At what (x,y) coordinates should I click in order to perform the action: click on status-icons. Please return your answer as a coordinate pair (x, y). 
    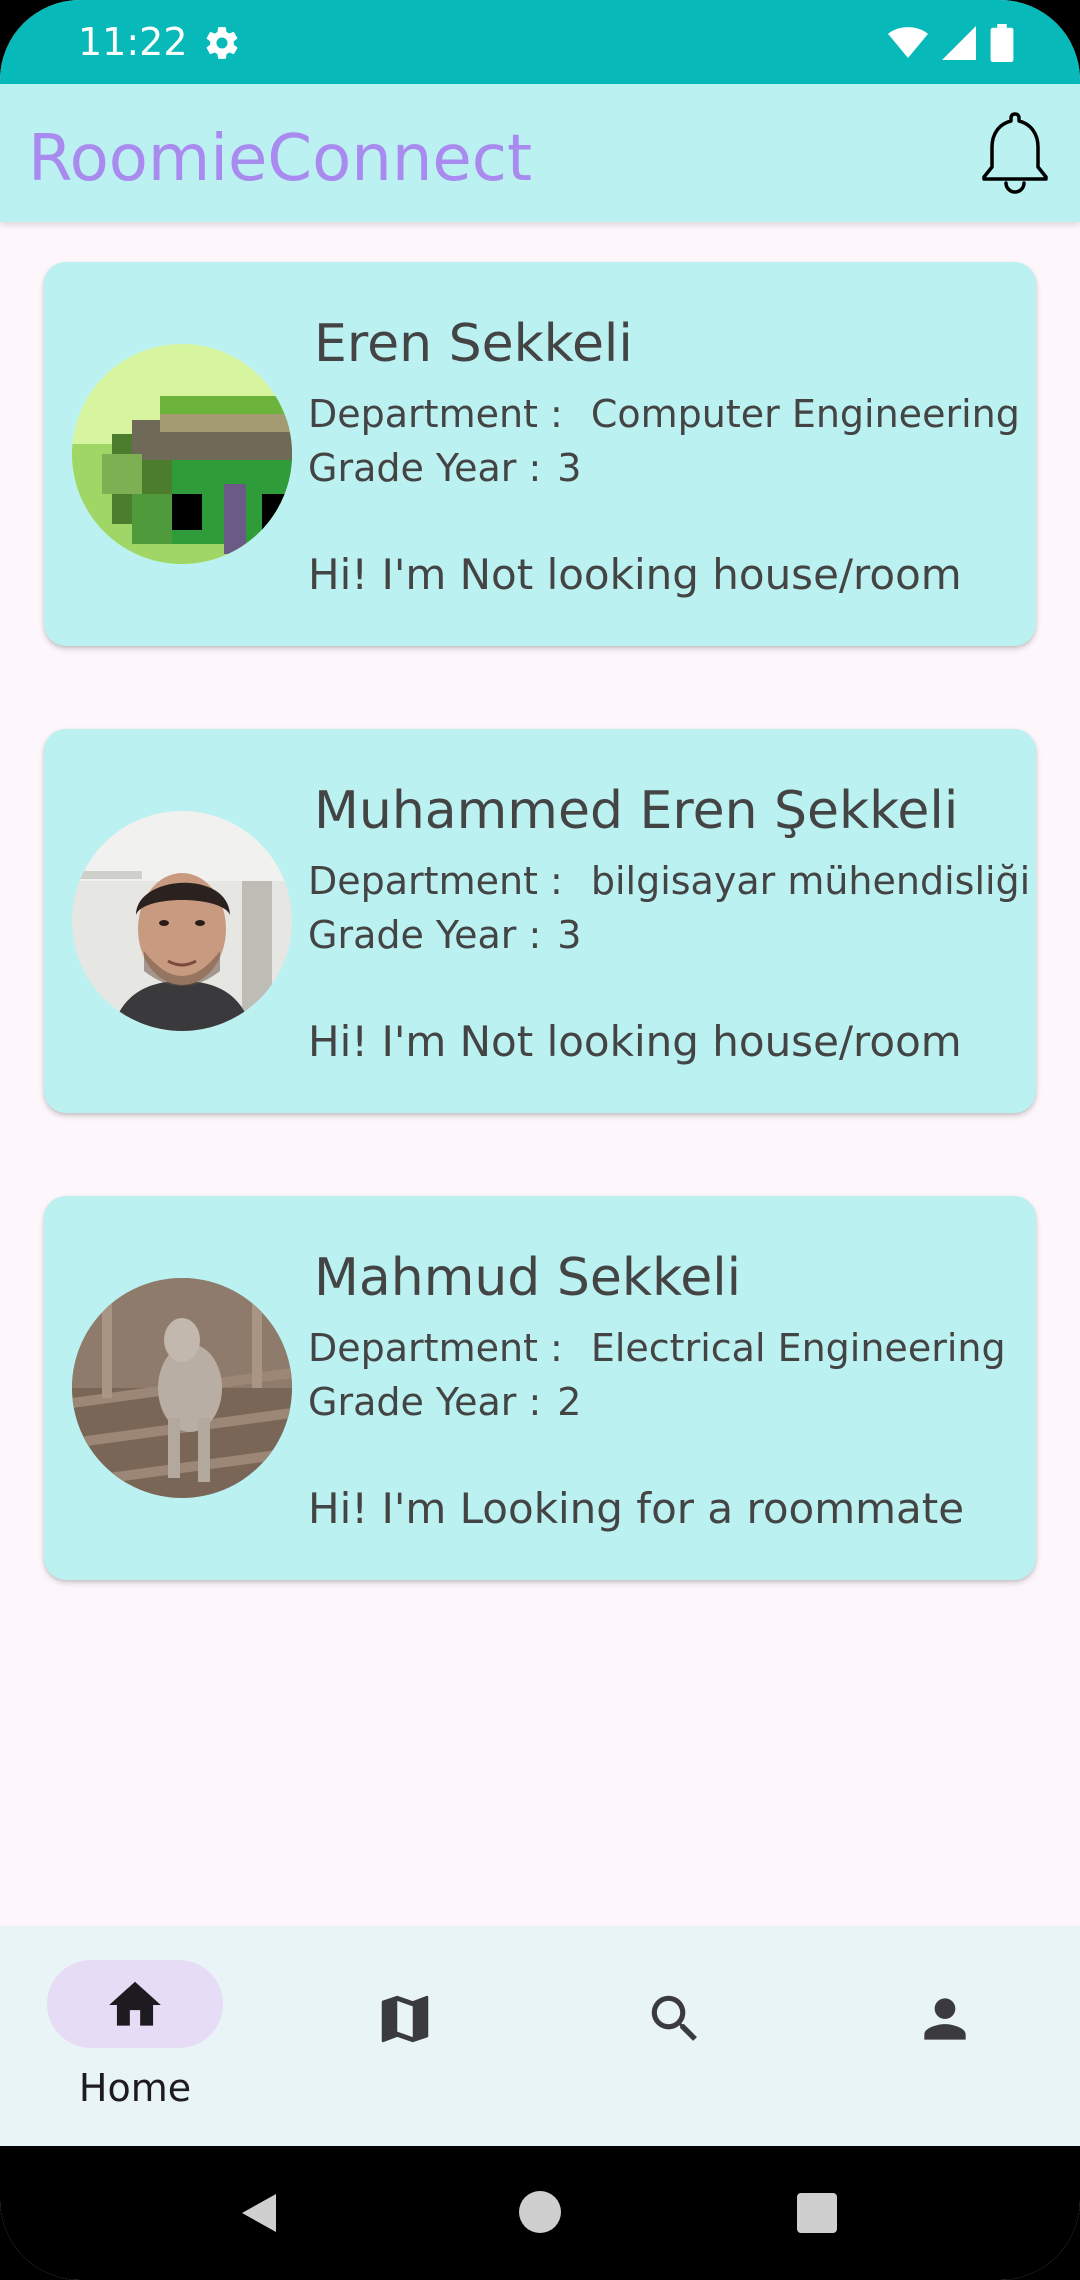
    Looking at the image, I should click on (951, 43).